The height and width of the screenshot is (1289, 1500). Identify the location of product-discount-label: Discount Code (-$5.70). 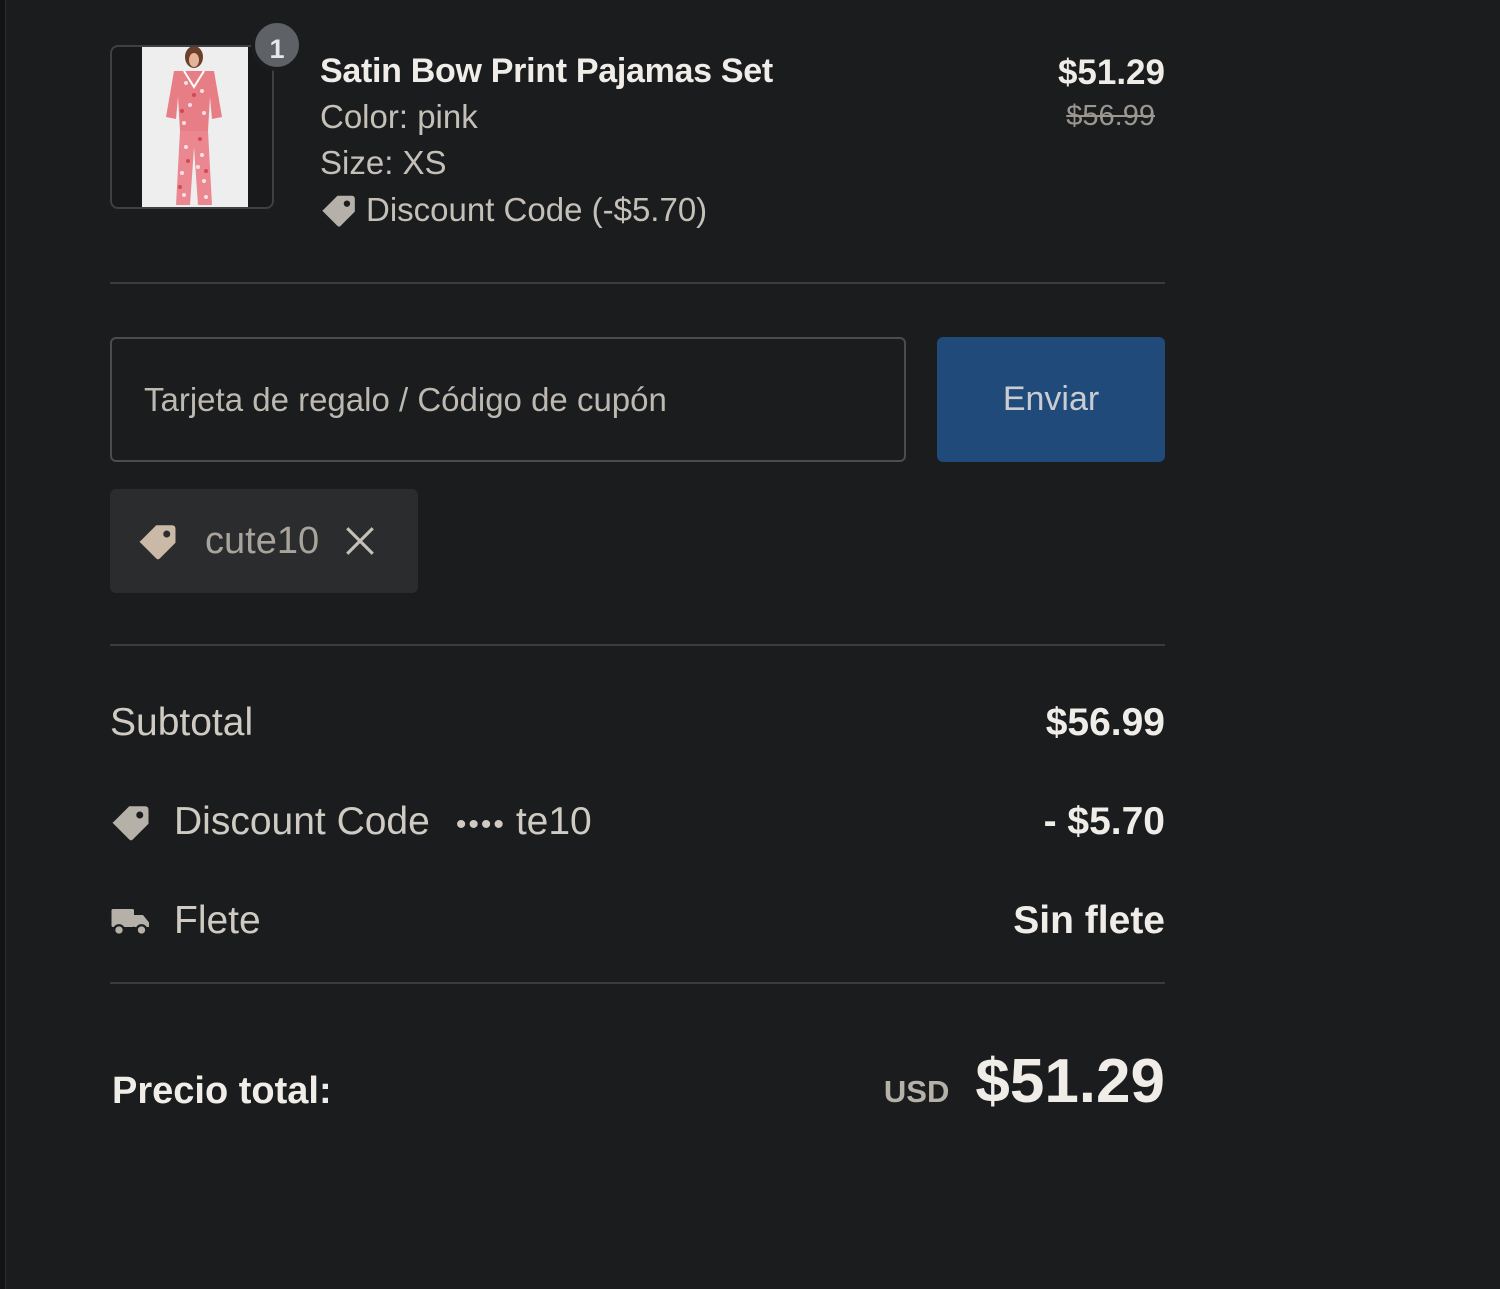
(537, 209).